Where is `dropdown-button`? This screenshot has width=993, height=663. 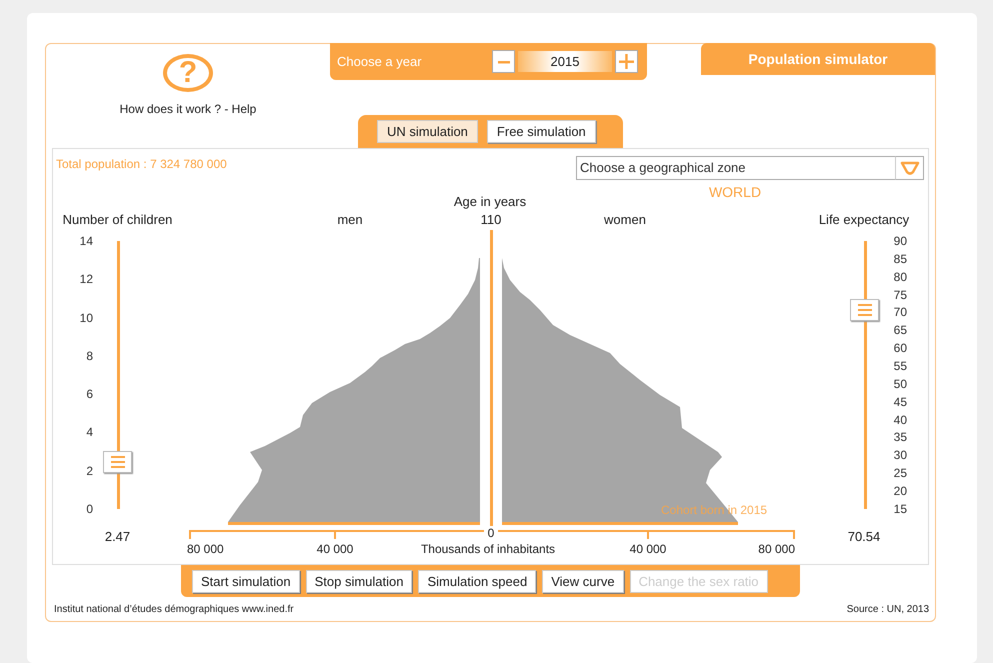
dropdown-button is located at coordinates (909, 168).